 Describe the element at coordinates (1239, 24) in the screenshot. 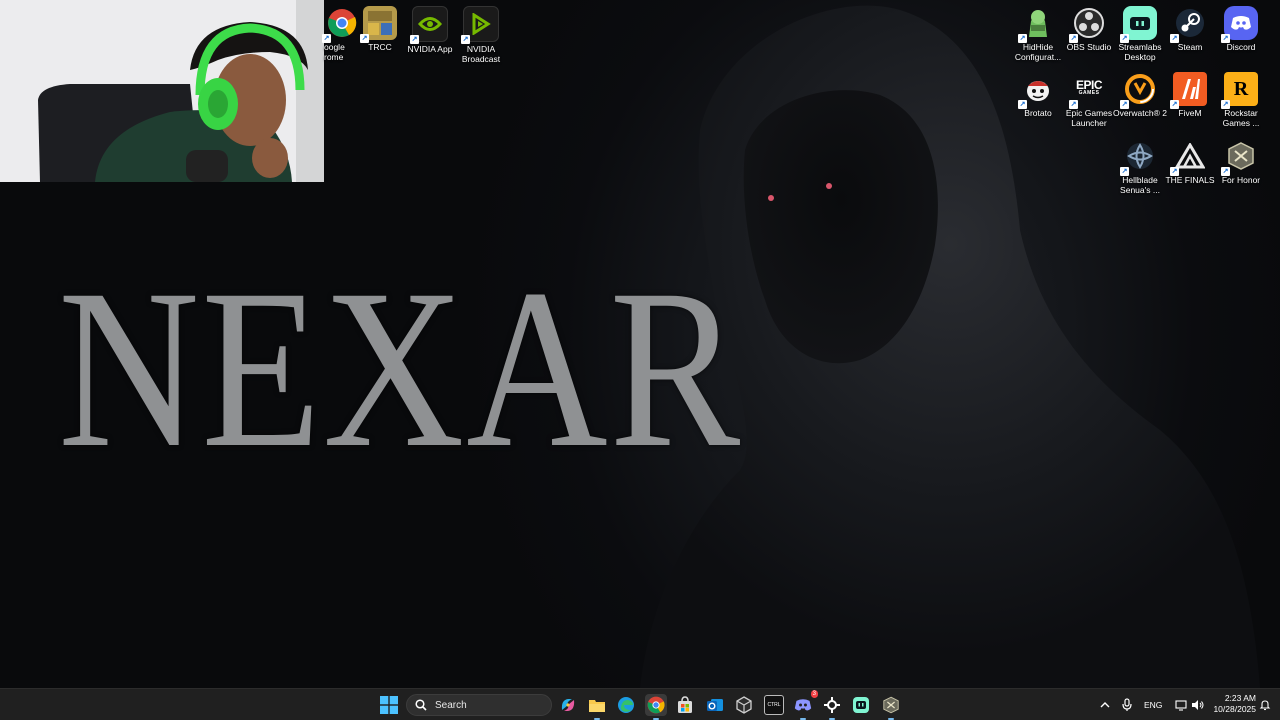

I see `discord-icon: ↗` at that location.